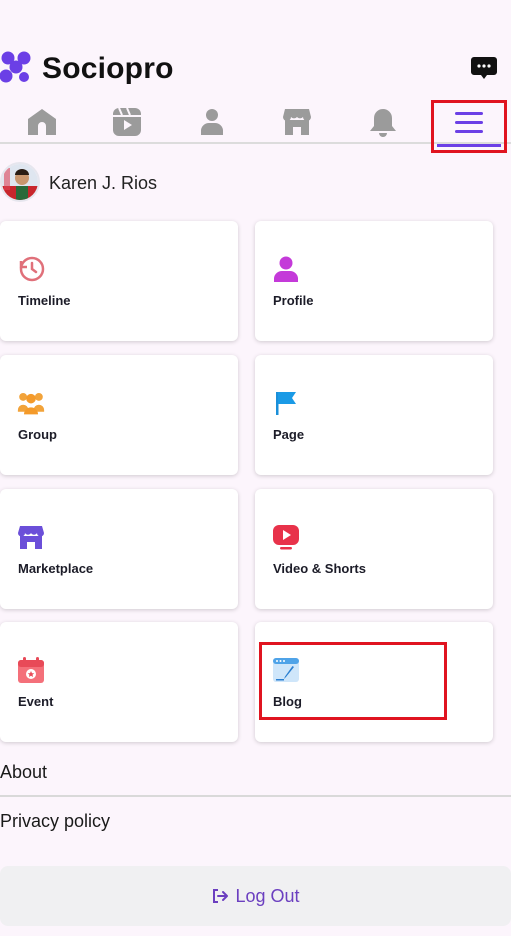  What do you see at coordinates (44, 300) in the screenshot?
I see `menu-card-label: Timeline` at bounding box center [44, 300].